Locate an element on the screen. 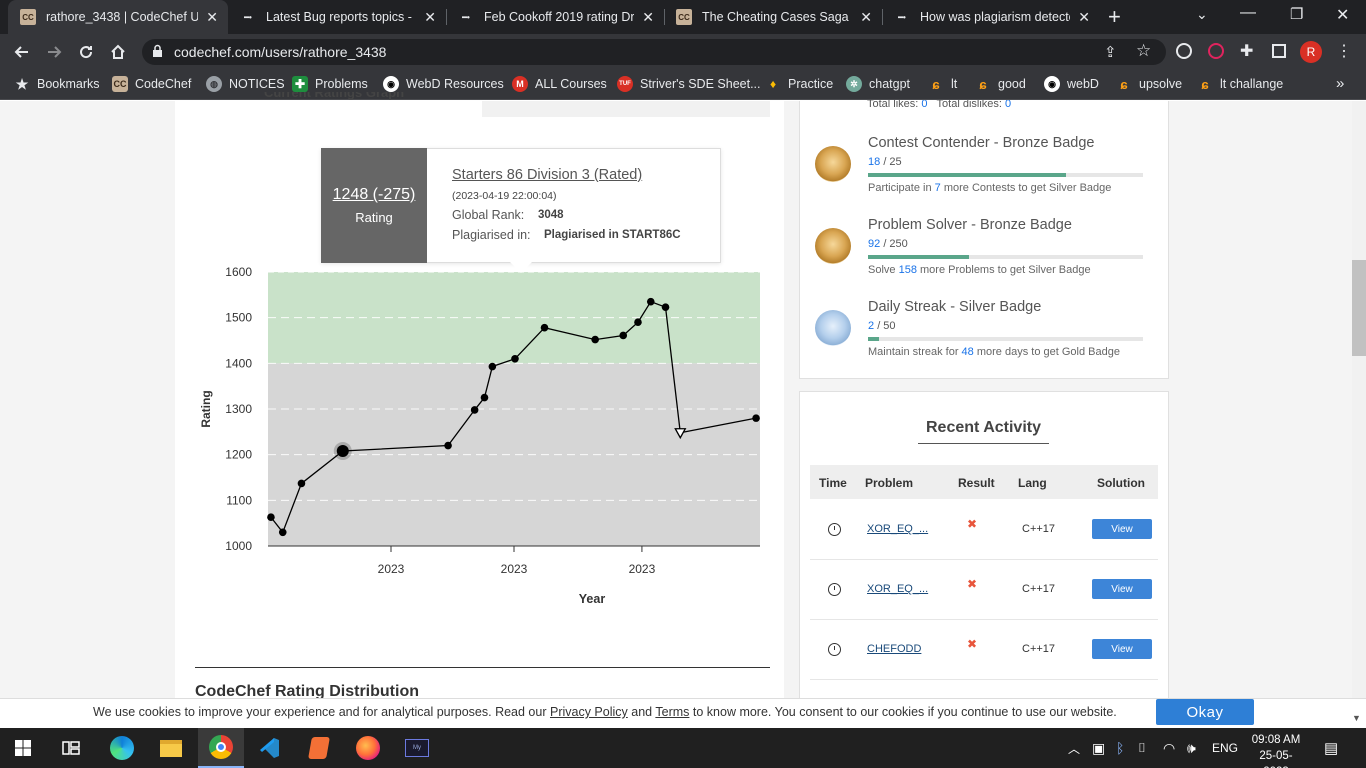 This screenshot has height=768, width=1366. tray-overflow-chevron-icon: ︿ is located at coordinates (1074, 748).